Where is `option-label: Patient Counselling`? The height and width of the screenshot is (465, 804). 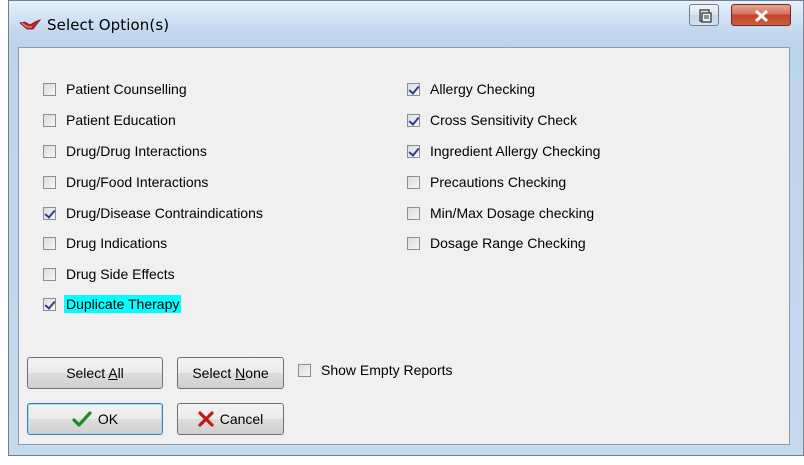 option-label: Patient Counselling is located at coordinates (126, 89).